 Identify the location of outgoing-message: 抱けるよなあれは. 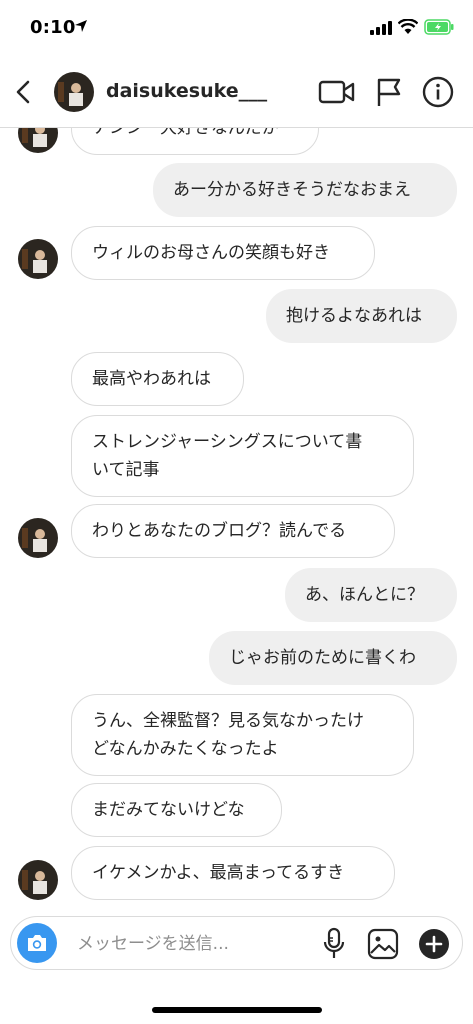
(361, 316).